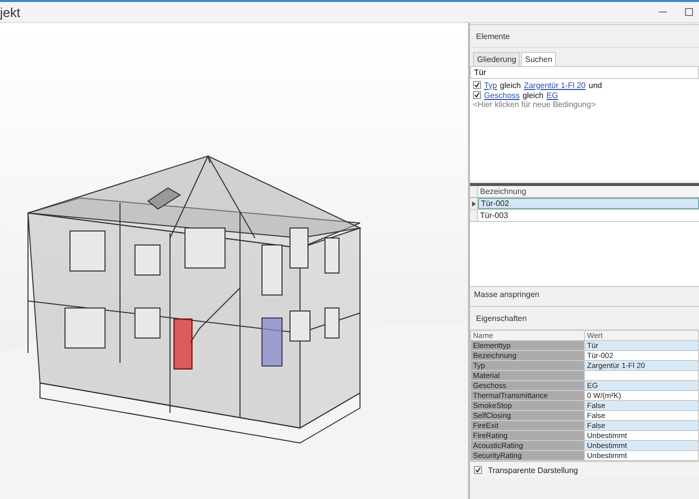 The image size is (699, 499). I want to click on field-link: Geschoss, so click(502, 95).